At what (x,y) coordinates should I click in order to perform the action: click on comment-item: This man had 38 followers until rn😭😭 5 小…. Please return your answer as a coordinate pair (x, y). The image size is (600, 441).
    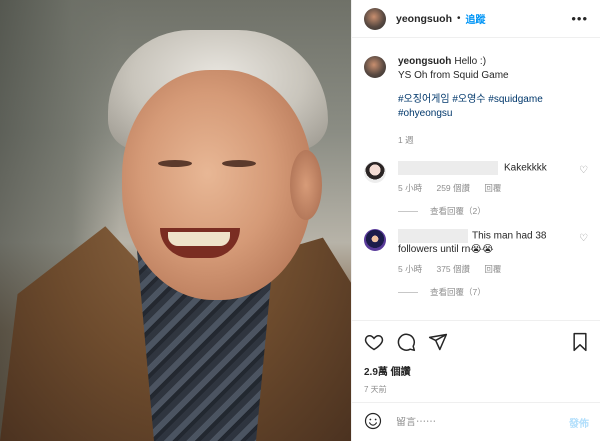
    Looking at the image, I should click on (476, 252).